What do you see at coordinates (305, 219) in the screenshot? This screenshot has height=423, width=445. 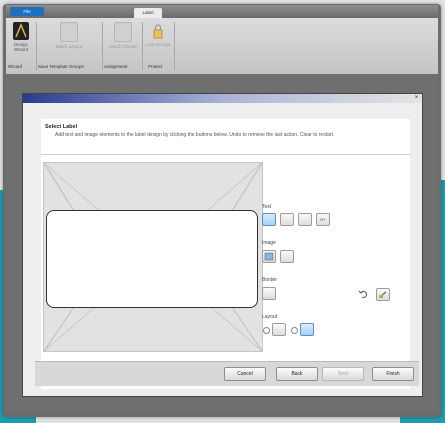 I see `text-right-button` at bounding box center [305, 219].